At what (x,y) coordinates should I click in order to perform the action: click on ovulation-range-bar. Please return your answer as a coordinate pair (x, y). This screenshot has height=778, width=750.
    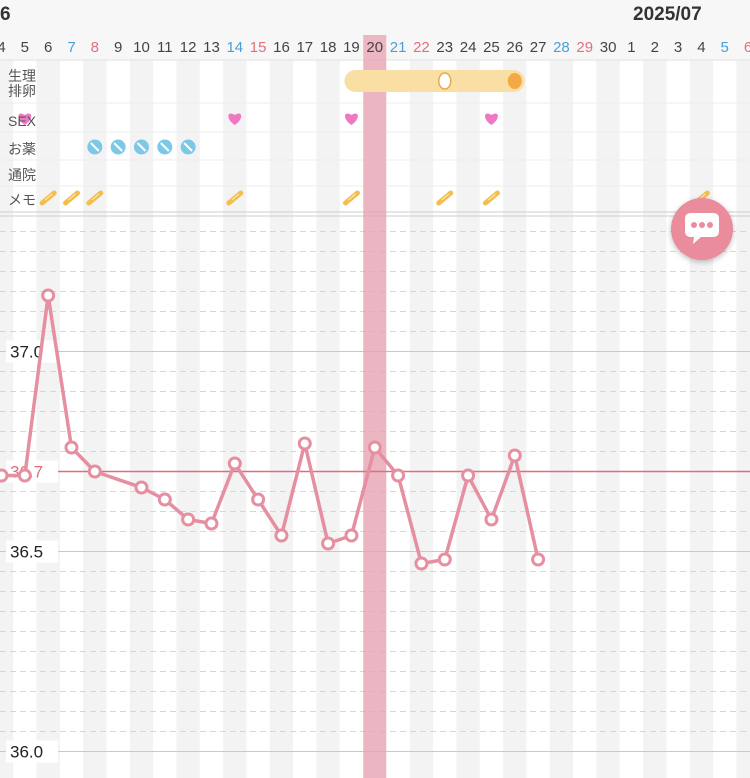
    Looking at the image, I should click on (434, 81).